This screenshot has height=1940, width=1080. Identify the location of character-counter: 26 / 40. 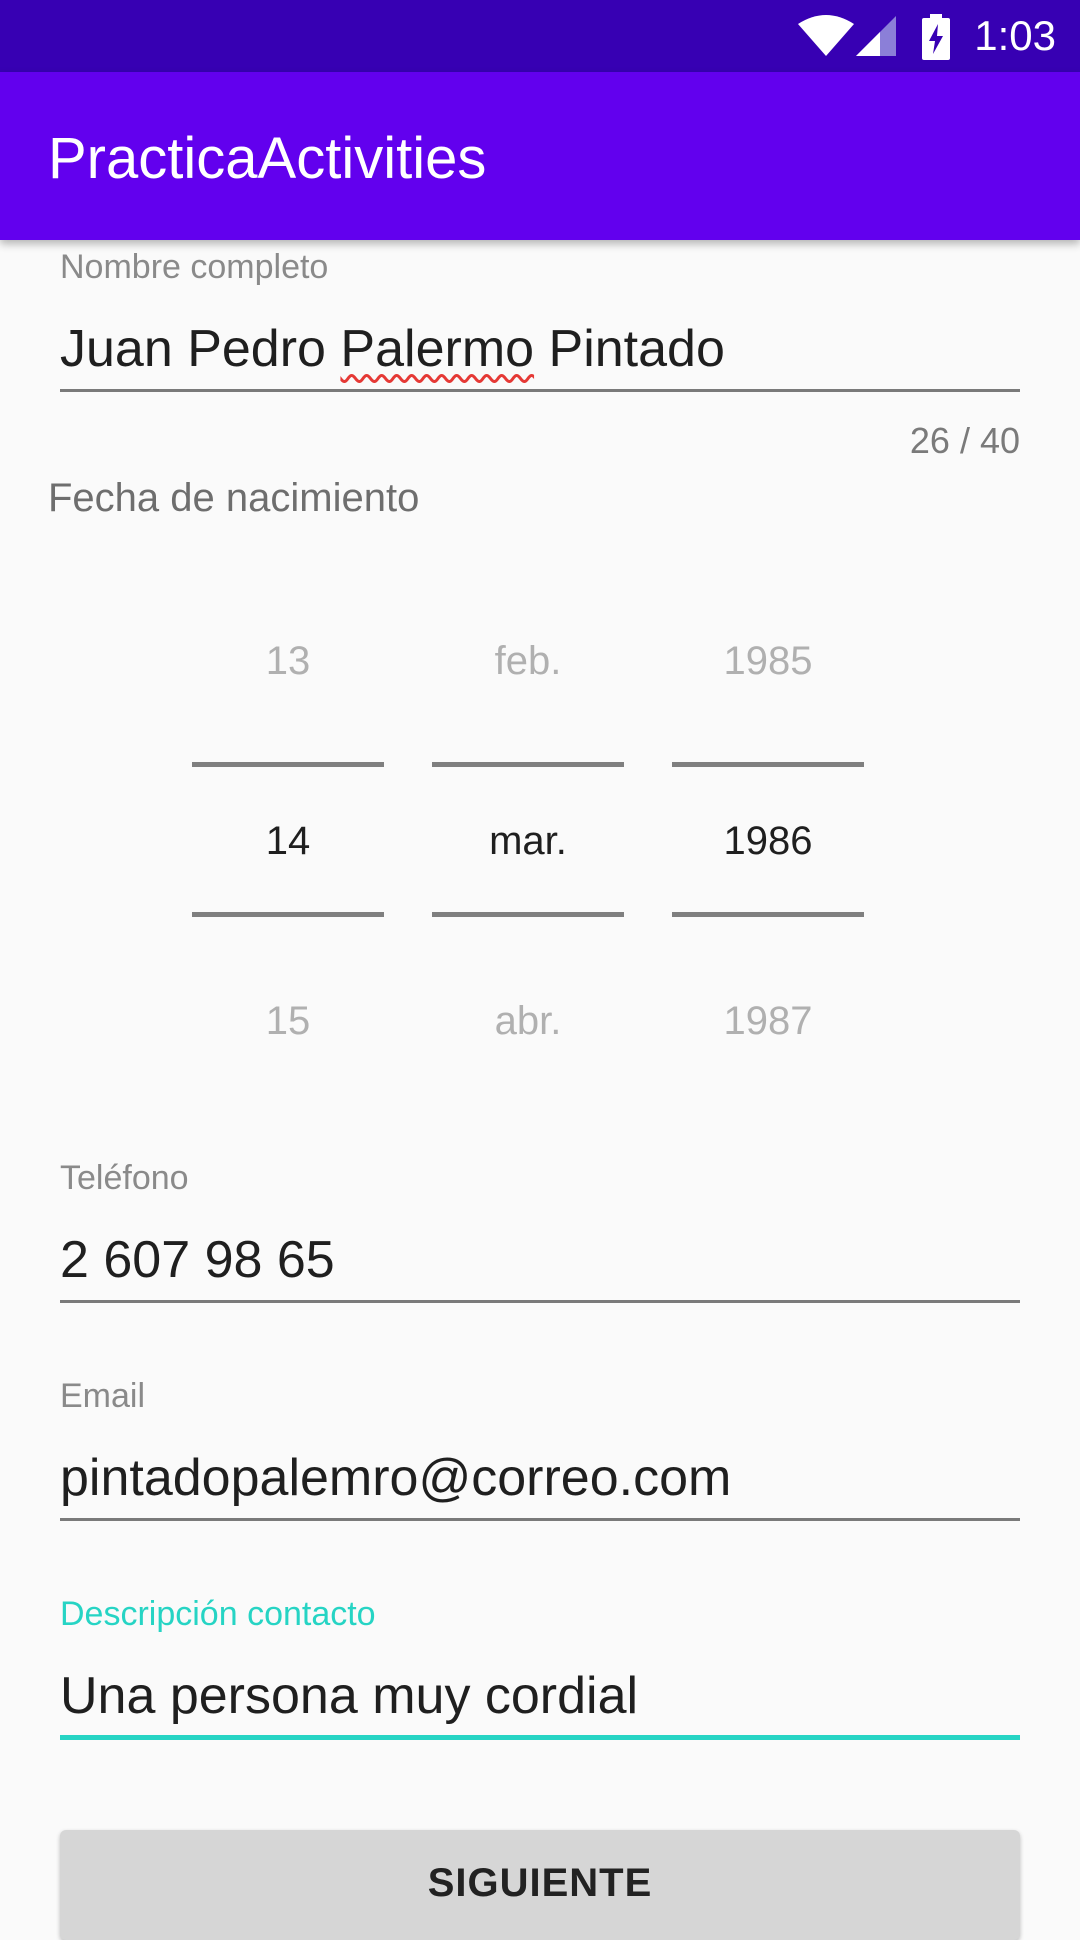
(964, 440).